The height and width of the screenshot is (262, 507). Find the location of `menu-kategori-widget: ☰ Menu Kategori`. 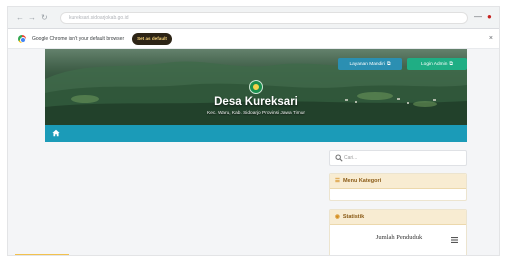

menu-kategori-widget: ☰ Menu Kategori is located at coordinates (398, 187).